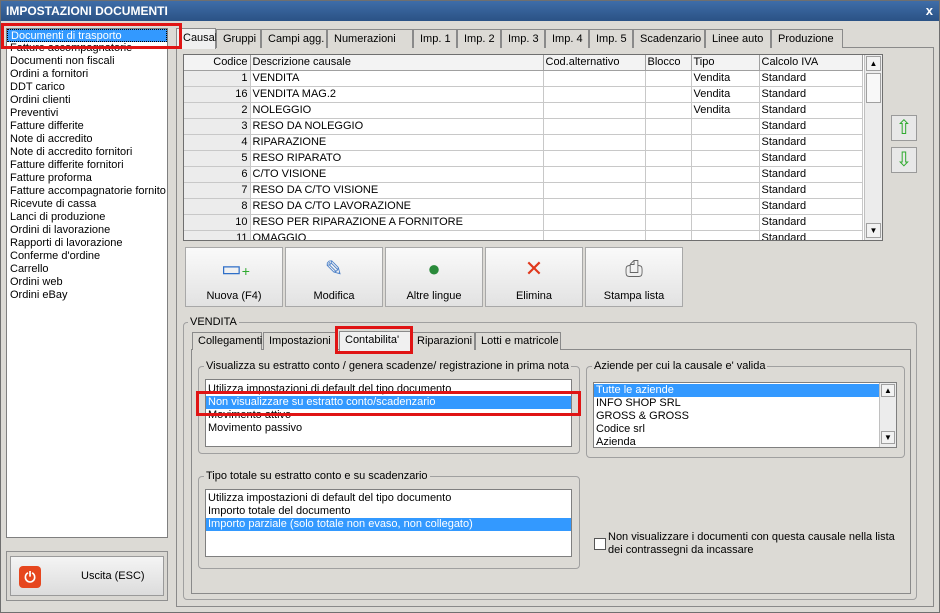  Describe the element at coordinates (873, 230) in the screenshot. I see `scroll-down-icon: ▼` at that location.